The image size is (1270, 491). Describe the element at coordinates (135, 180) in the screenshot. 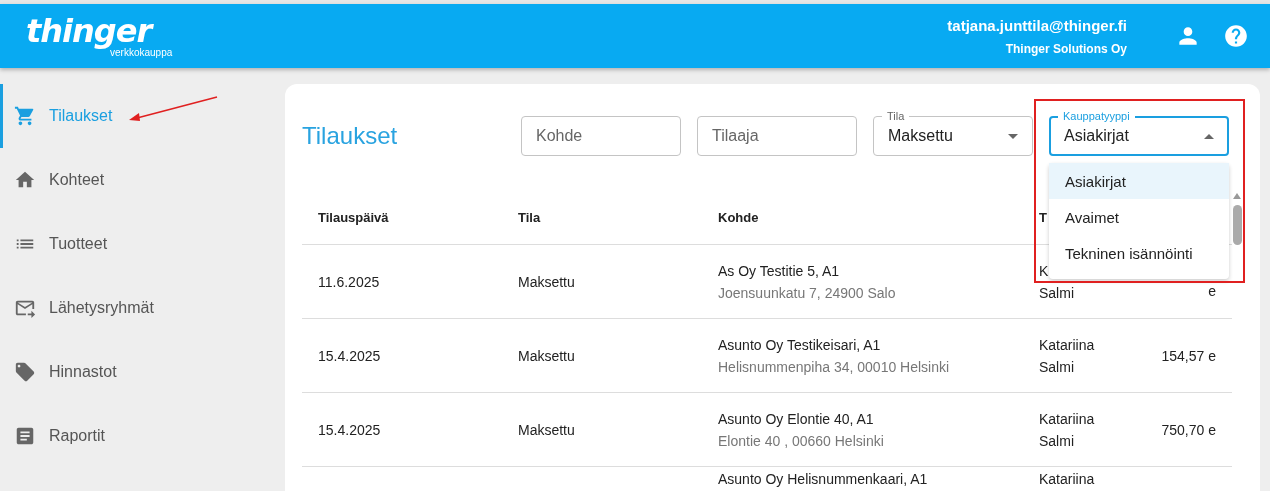

I see `sidebar-item: Kohteet` at that location.